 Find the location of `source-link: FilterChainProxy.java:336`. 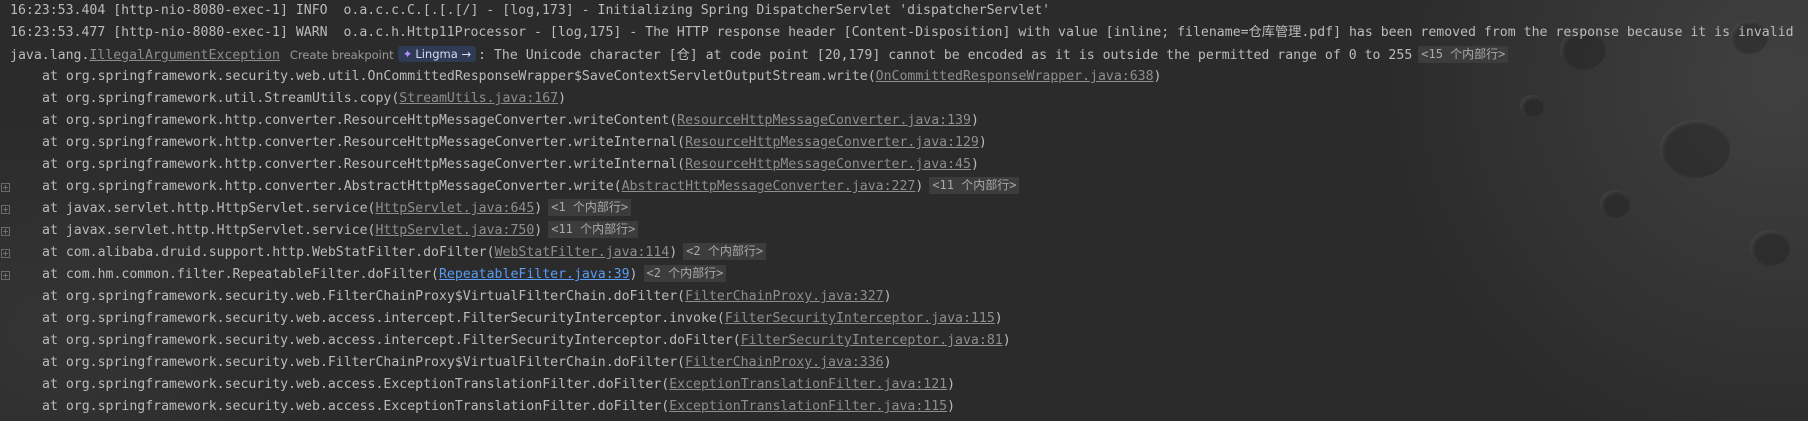

source-link: FilterChainProxy.java:336 is located at coordinates (784, 362).